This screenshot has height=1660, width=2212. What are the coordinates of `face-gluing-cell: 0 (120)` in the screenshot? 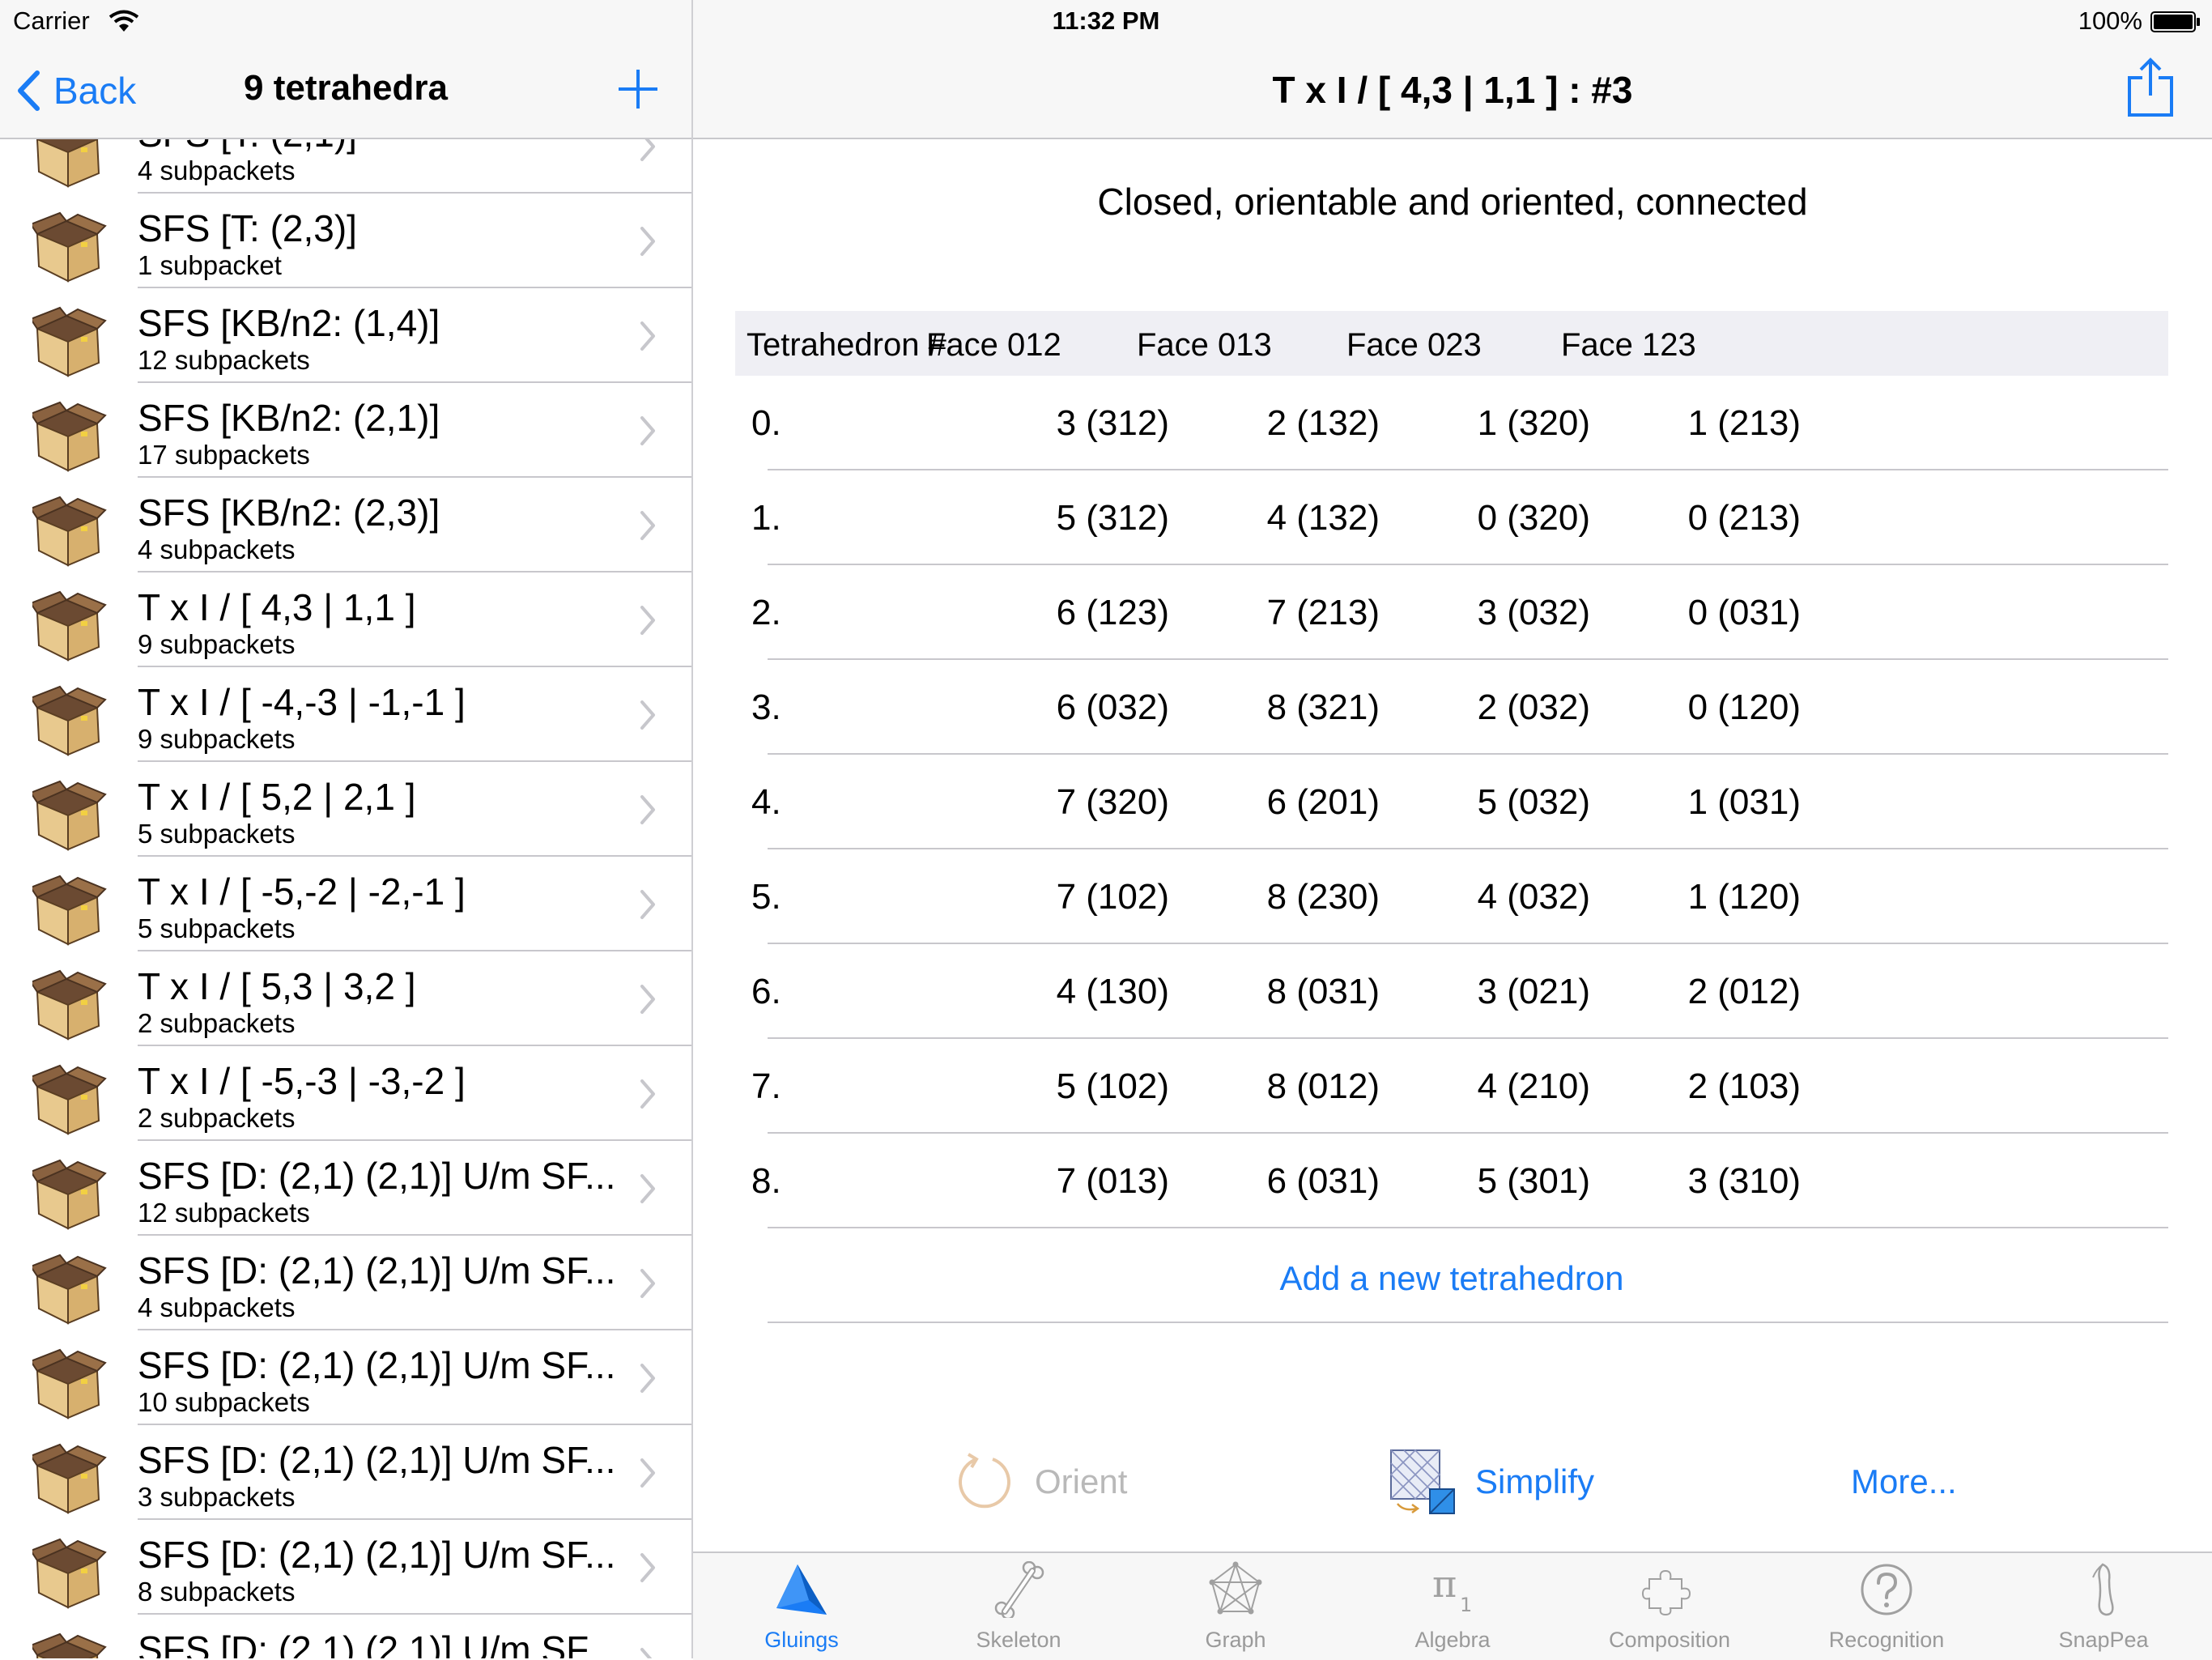 It's located at (1704, 707).